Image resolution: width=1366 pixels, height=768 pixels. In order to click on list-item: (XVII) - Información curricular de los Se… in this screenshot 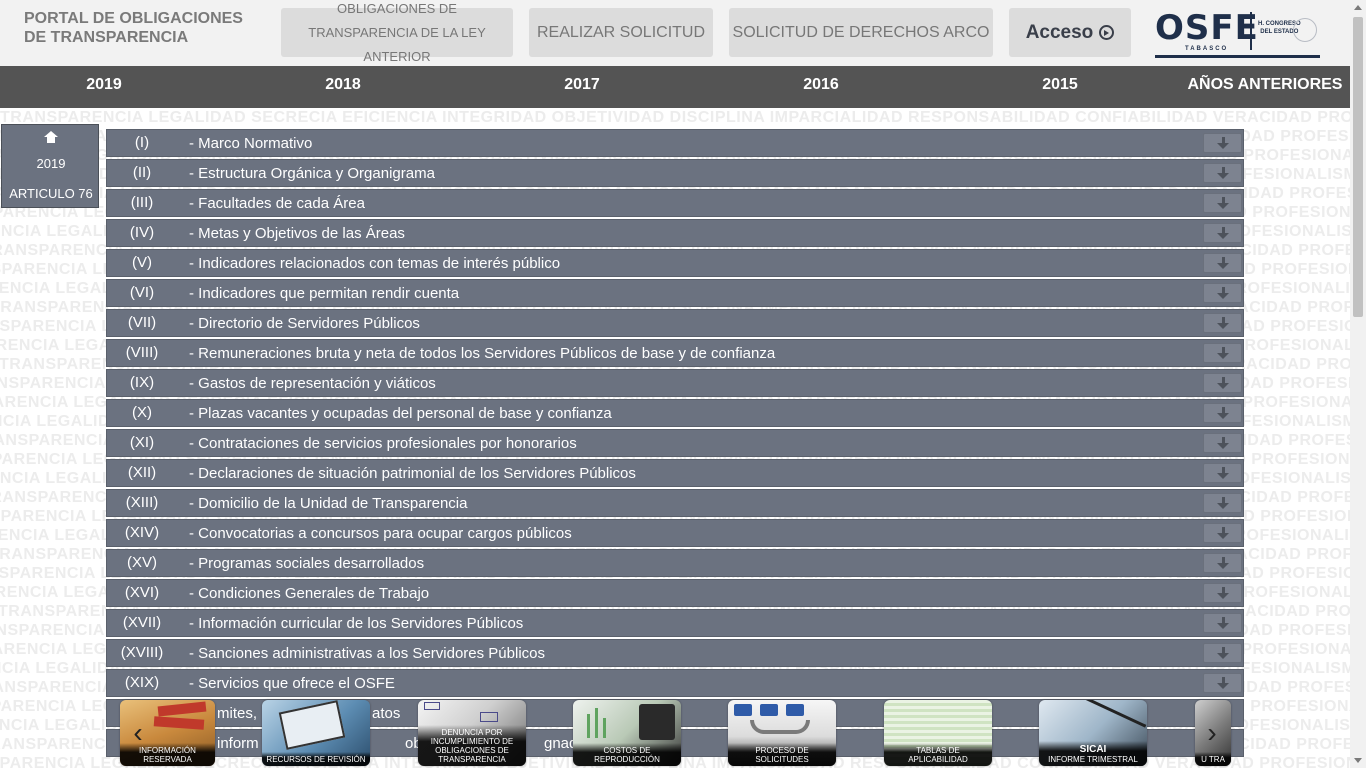, I will do `click(675, 623)`.